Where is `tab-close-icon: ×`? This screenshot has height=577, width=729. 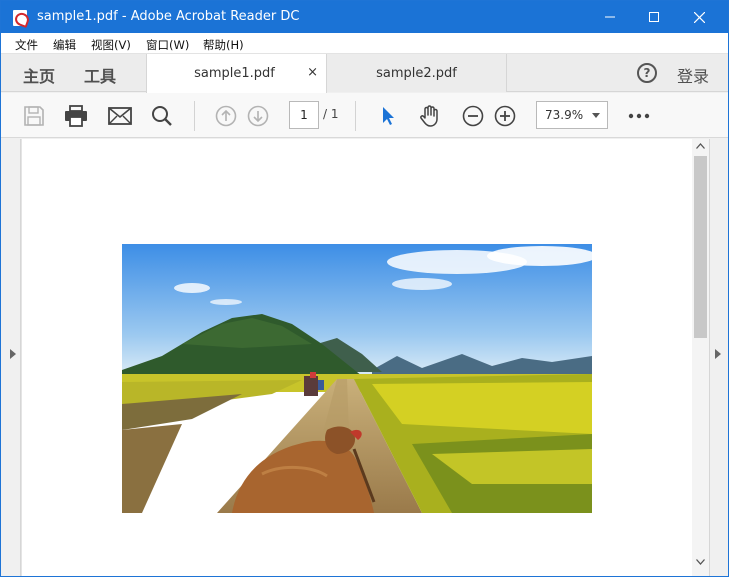
tab-close-icon: × is located at coordinates (312, 72).